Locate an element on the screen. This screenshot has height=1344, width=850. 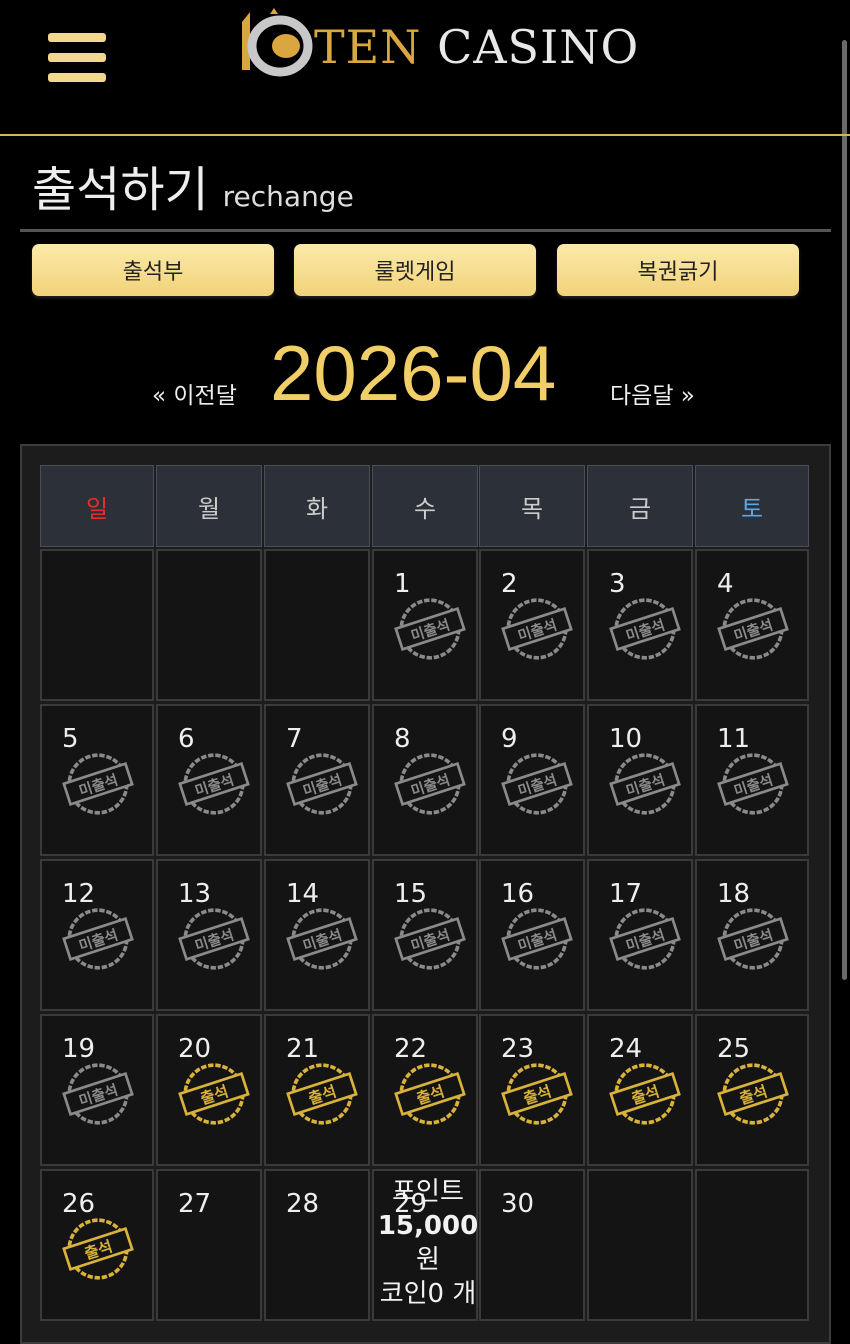
calendar-day-cell: 20 출석 is located at coordinates (209, 1090).